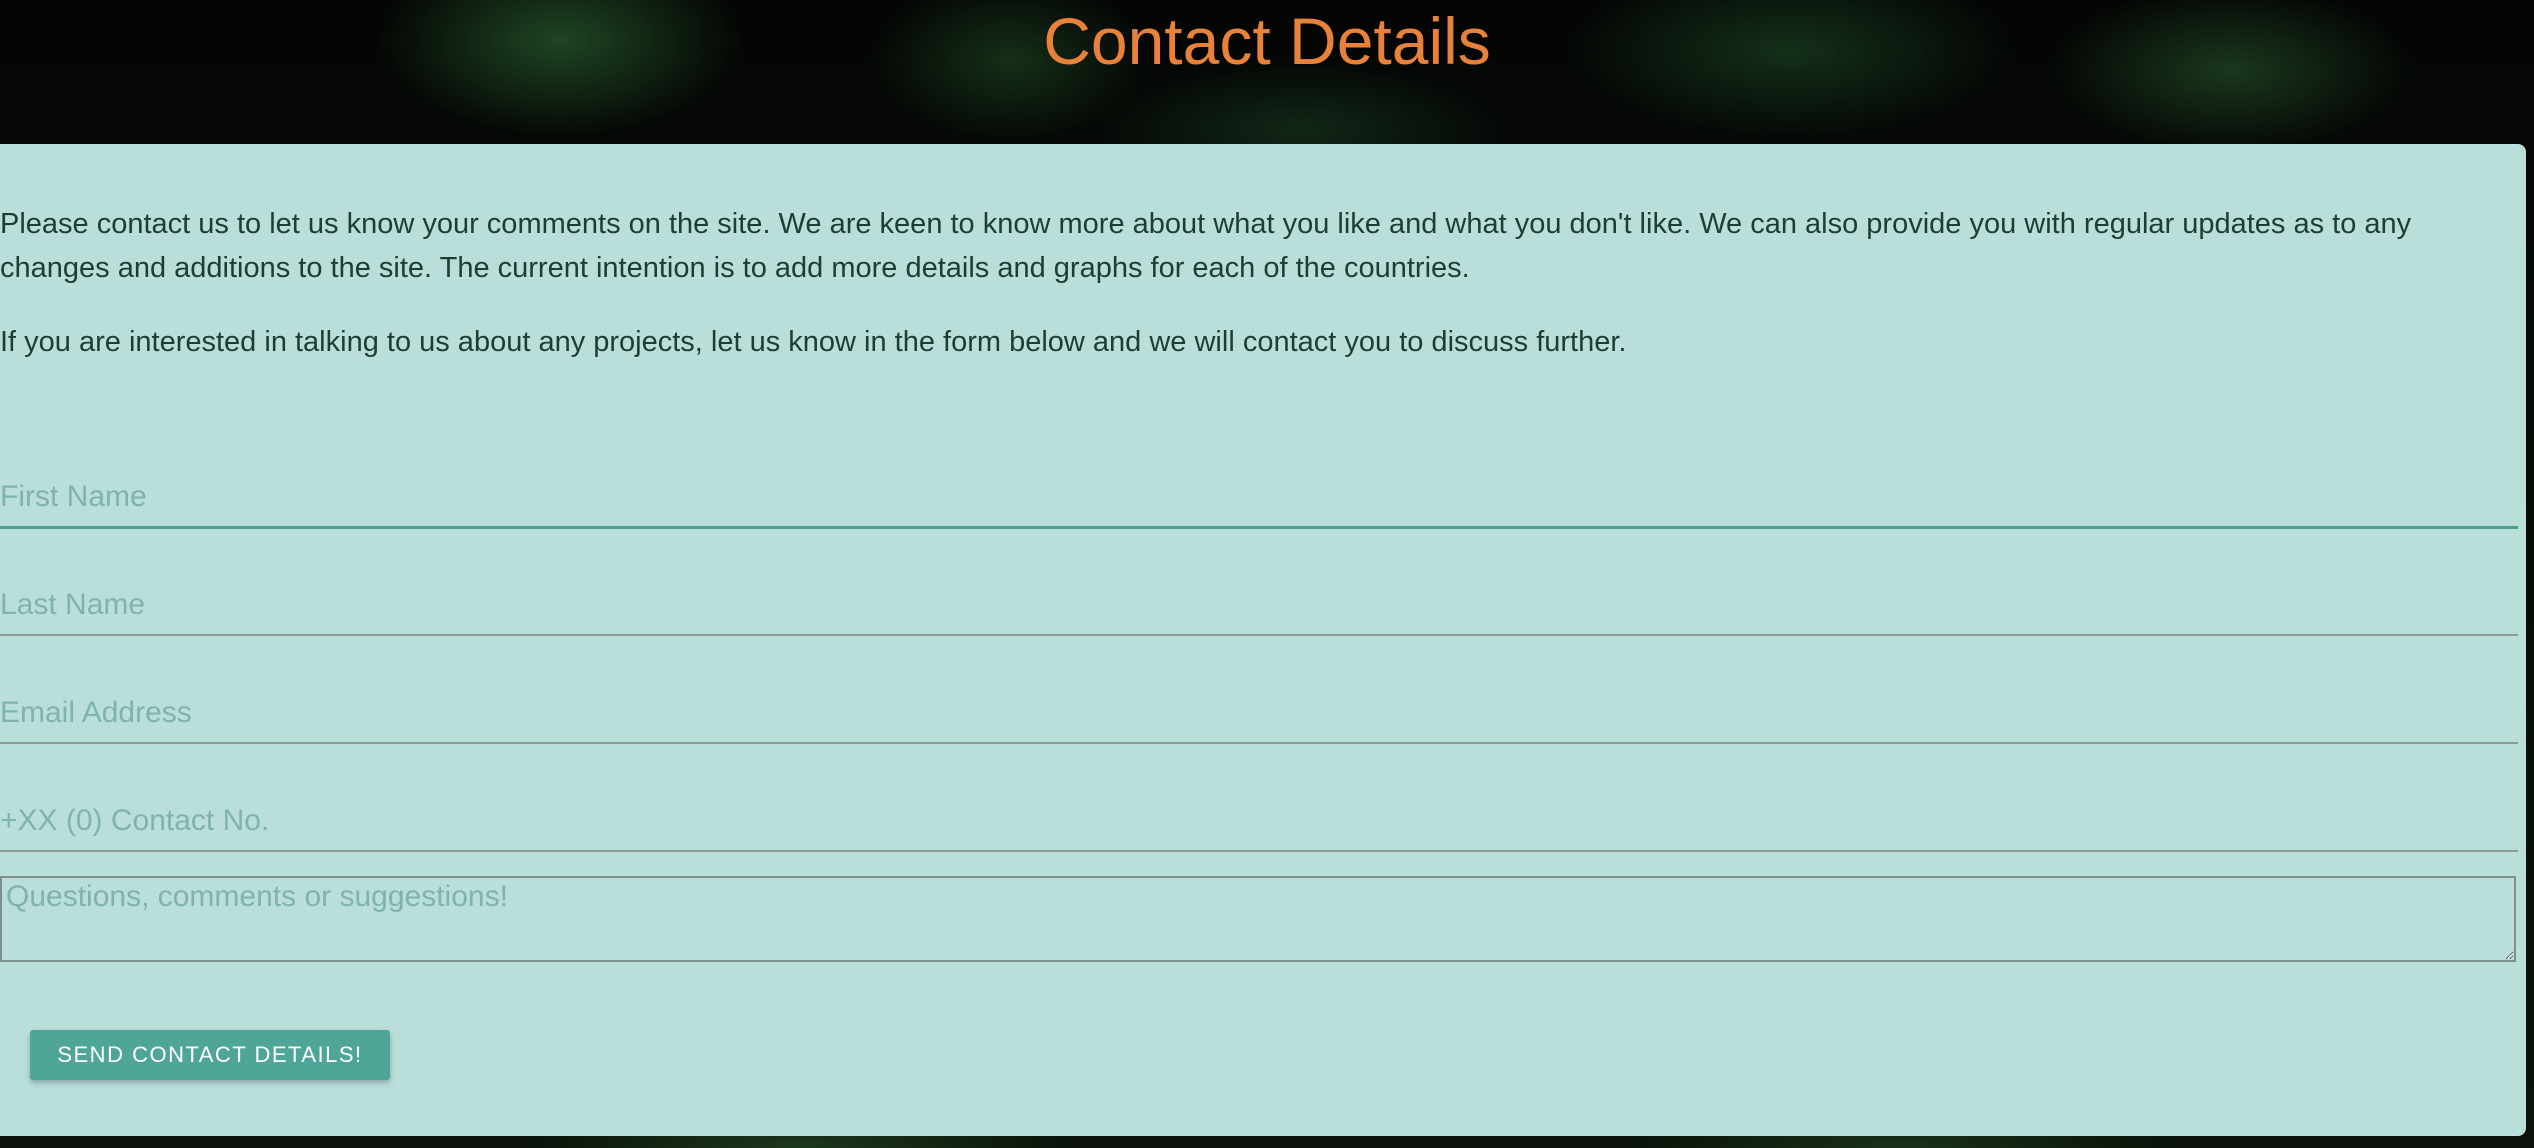 Image resolution: width=2534 pixels, height=1148 pixels. I want to click on email-field, so click(1259, 714).